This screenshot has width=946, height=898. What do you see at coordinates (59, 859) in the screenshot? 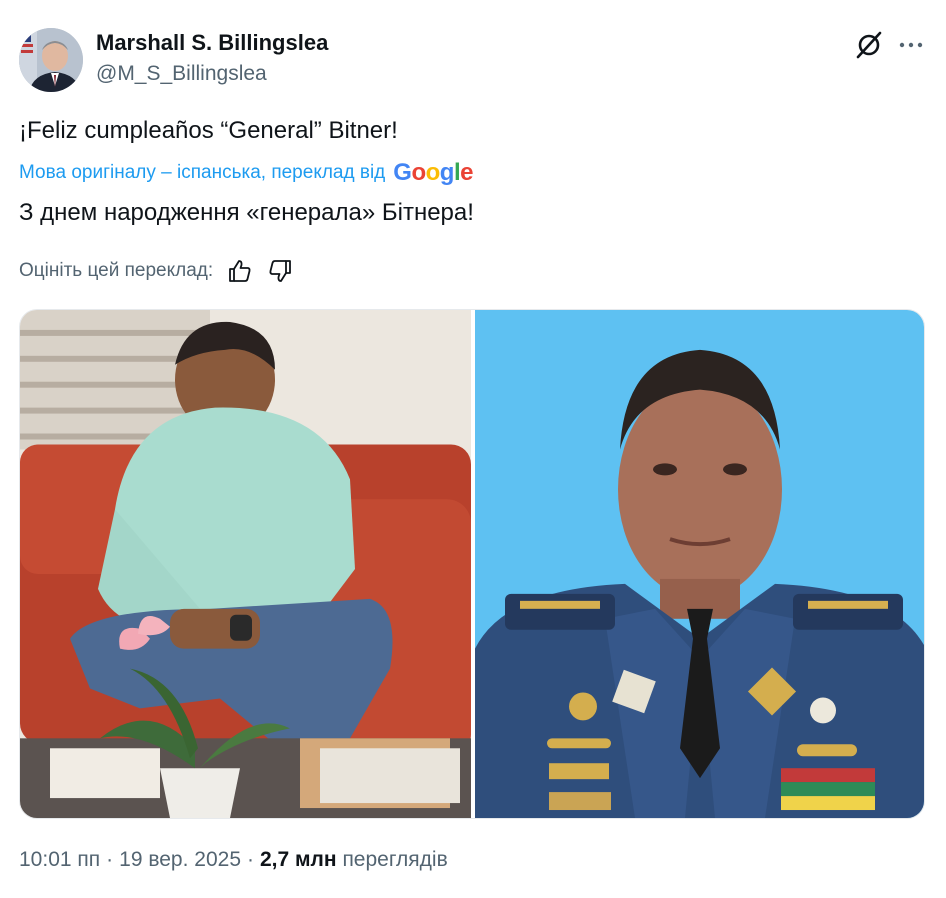
I see `tweet-time: 10:01 пп` at bounding box center [59, 859].